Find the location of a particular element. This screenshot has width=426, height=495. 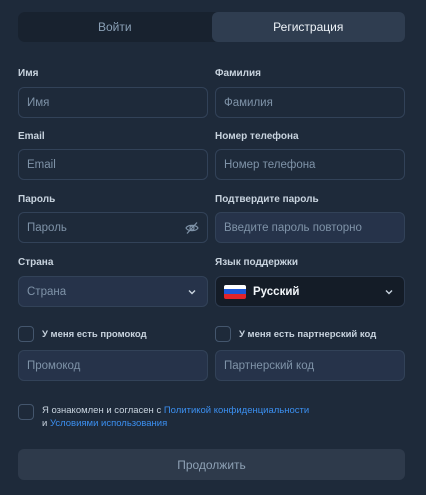

password-label: Пароль is located at coordinates (37, 199).